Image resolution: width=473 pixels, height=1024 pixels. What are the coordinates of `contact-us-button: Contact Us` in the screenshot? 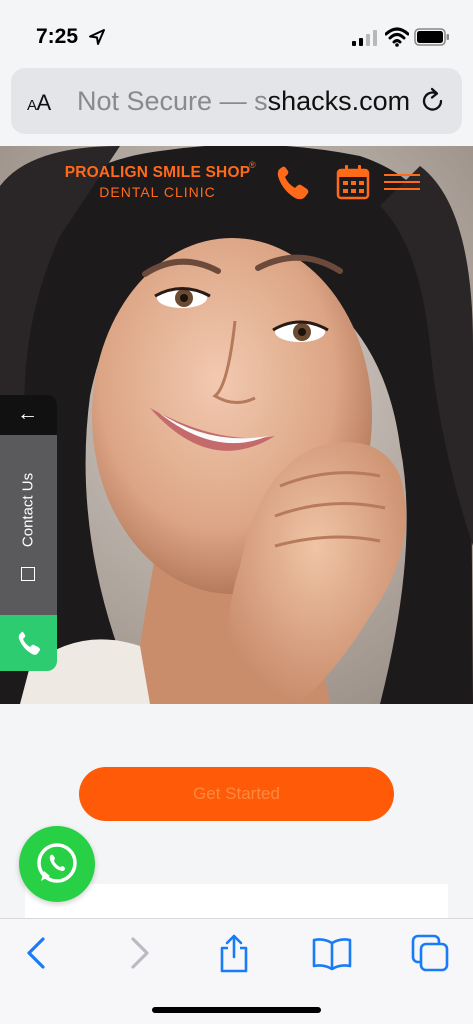 It's located at (28, 525).